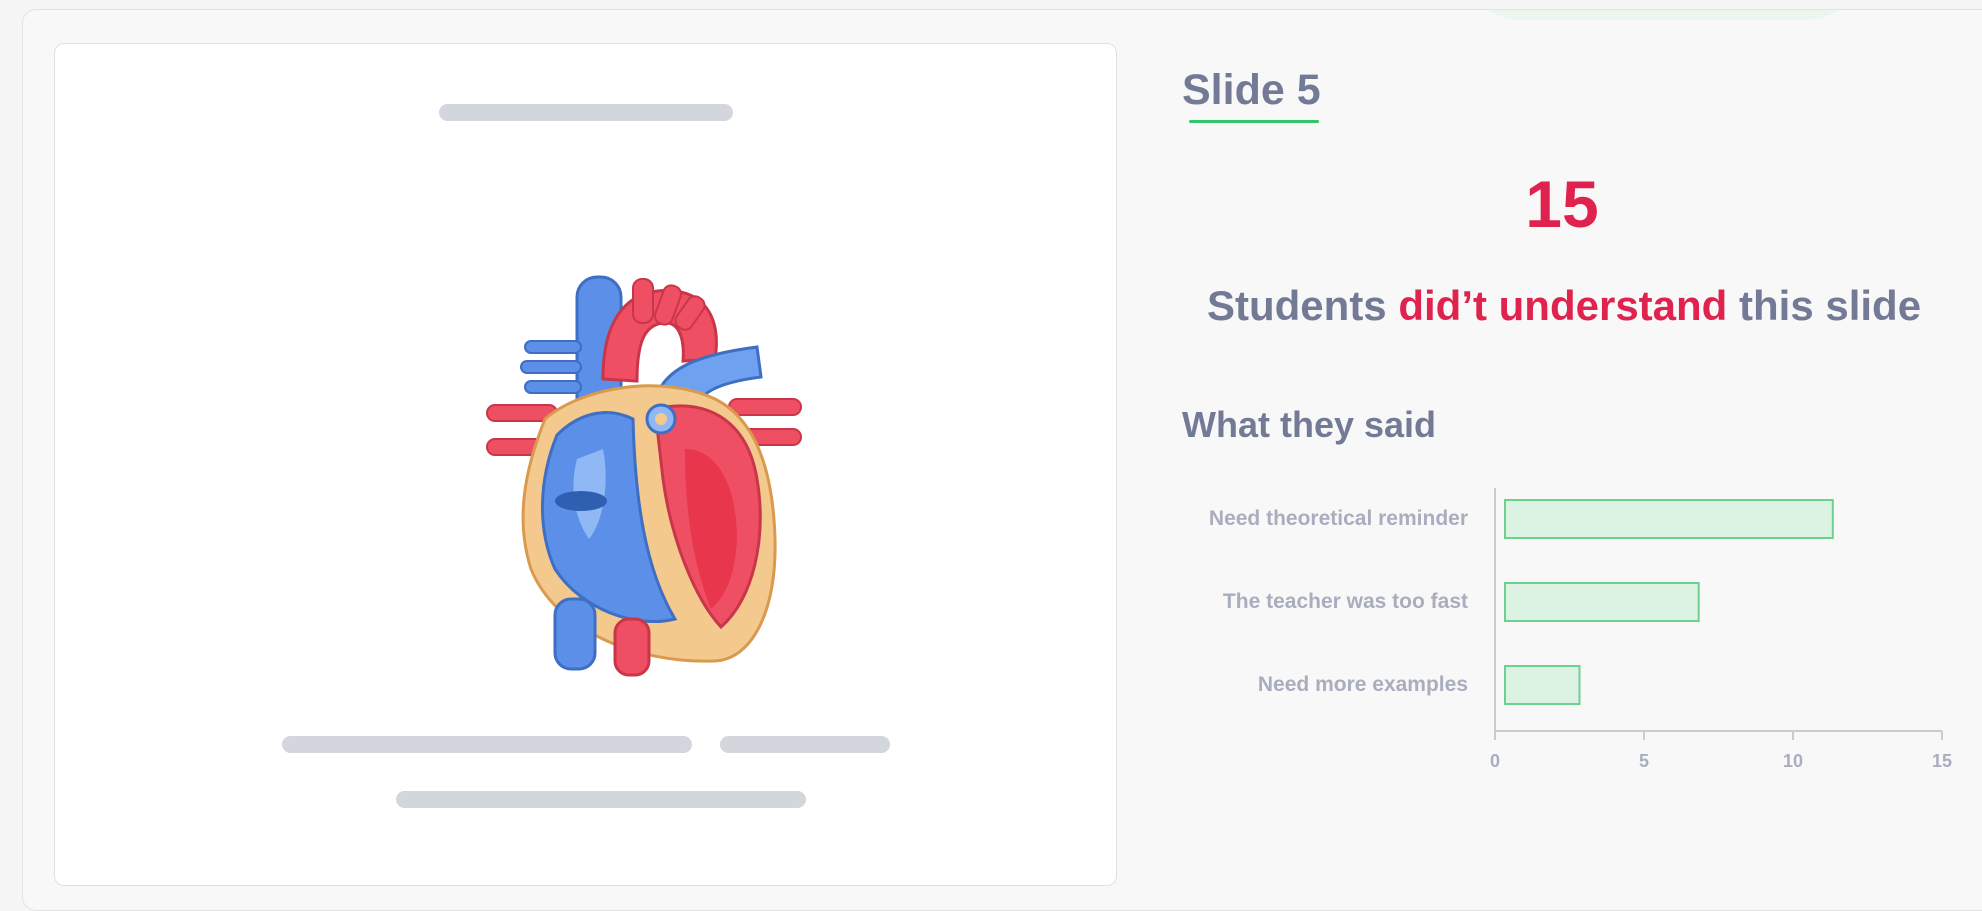  I want to click on chart-x-tick-label: 10, so click(1793, 761).